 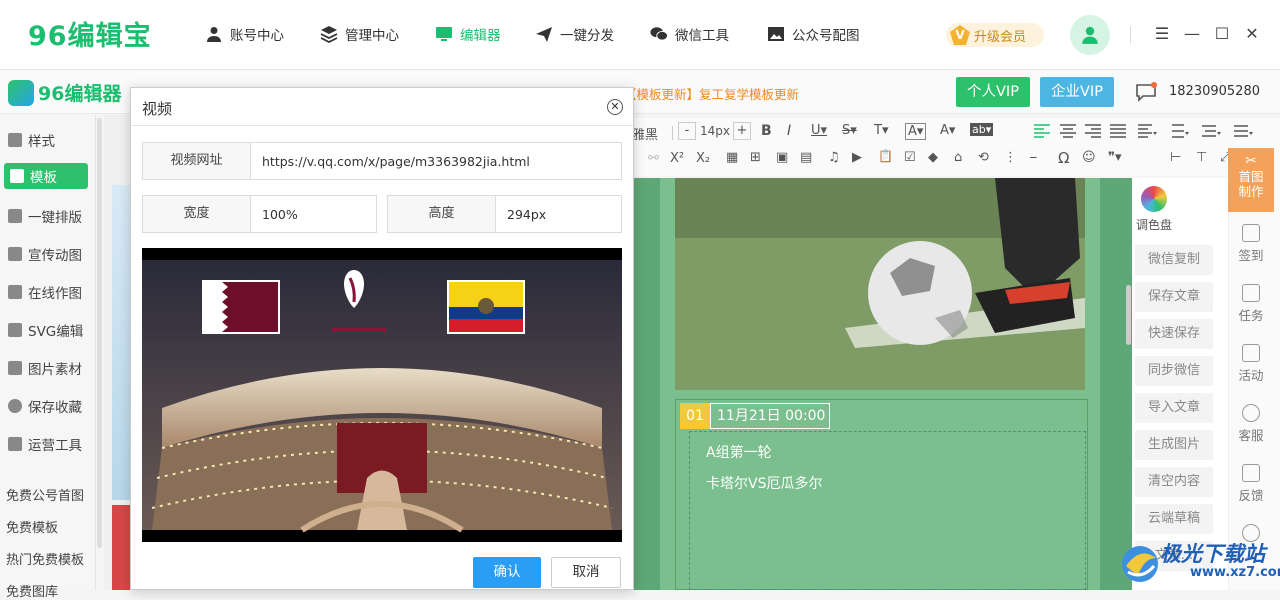 I want to click on align-right-icon, so click(x=1093, y=131).